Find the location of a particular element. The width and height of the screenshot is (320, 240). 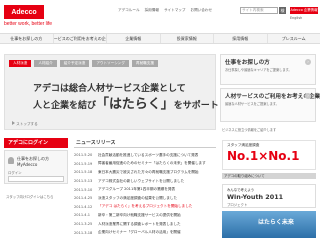

news-date: 2011.4.12 is located at coordinates (83, 206).